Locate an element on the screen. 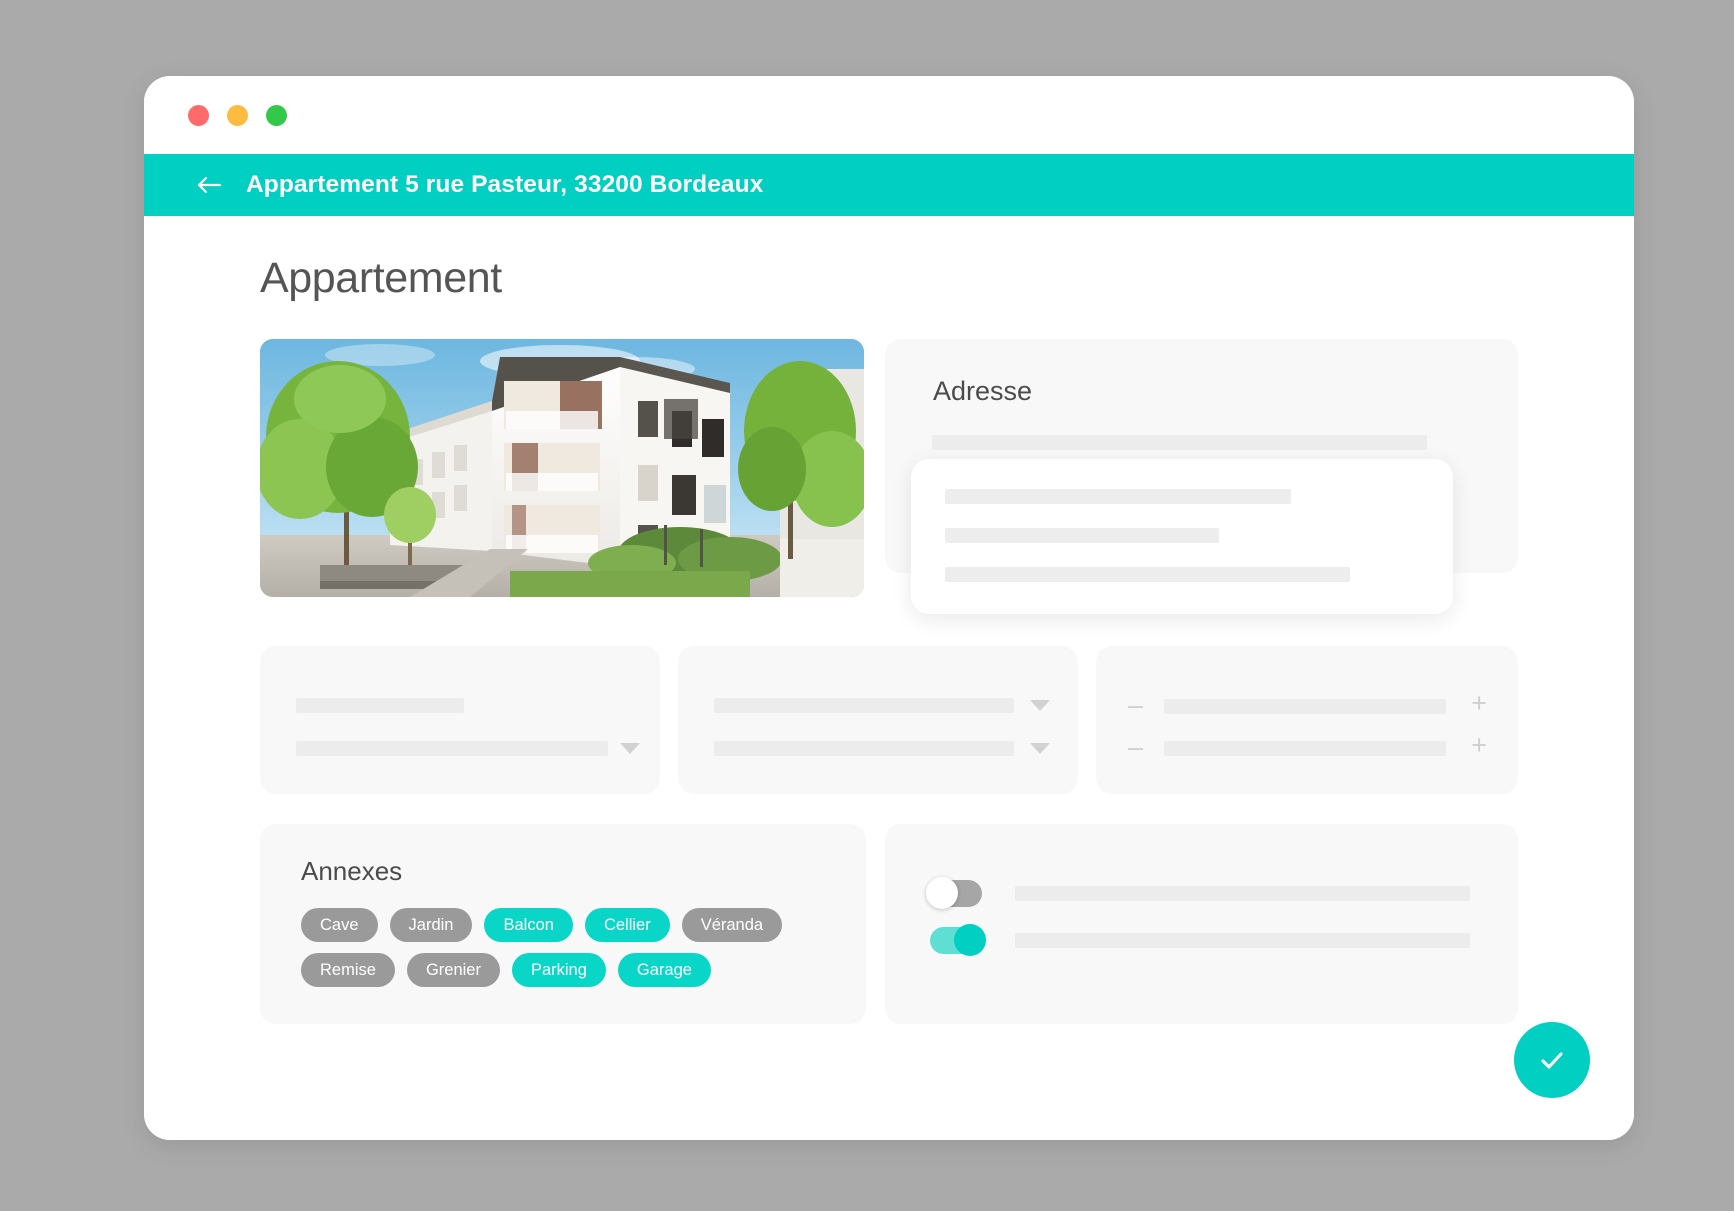 The width and height of the screenshot is (1734, 1211). form-card-middle is located at coordinates (878, 720).